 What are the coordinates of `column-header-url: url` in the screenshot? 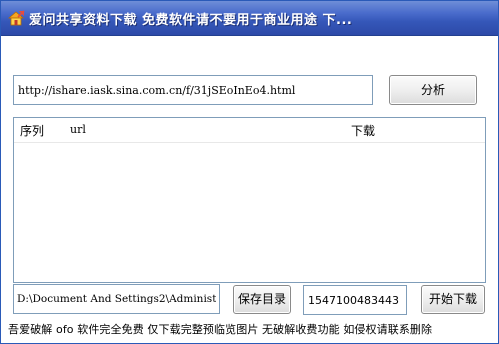 It's located at (78, 129).